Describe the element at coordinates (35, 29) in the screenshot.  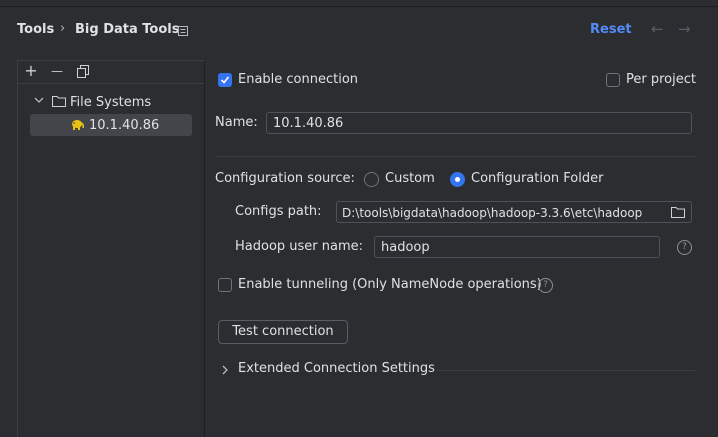
I see `breadcrumb-root: Tools` at that location.